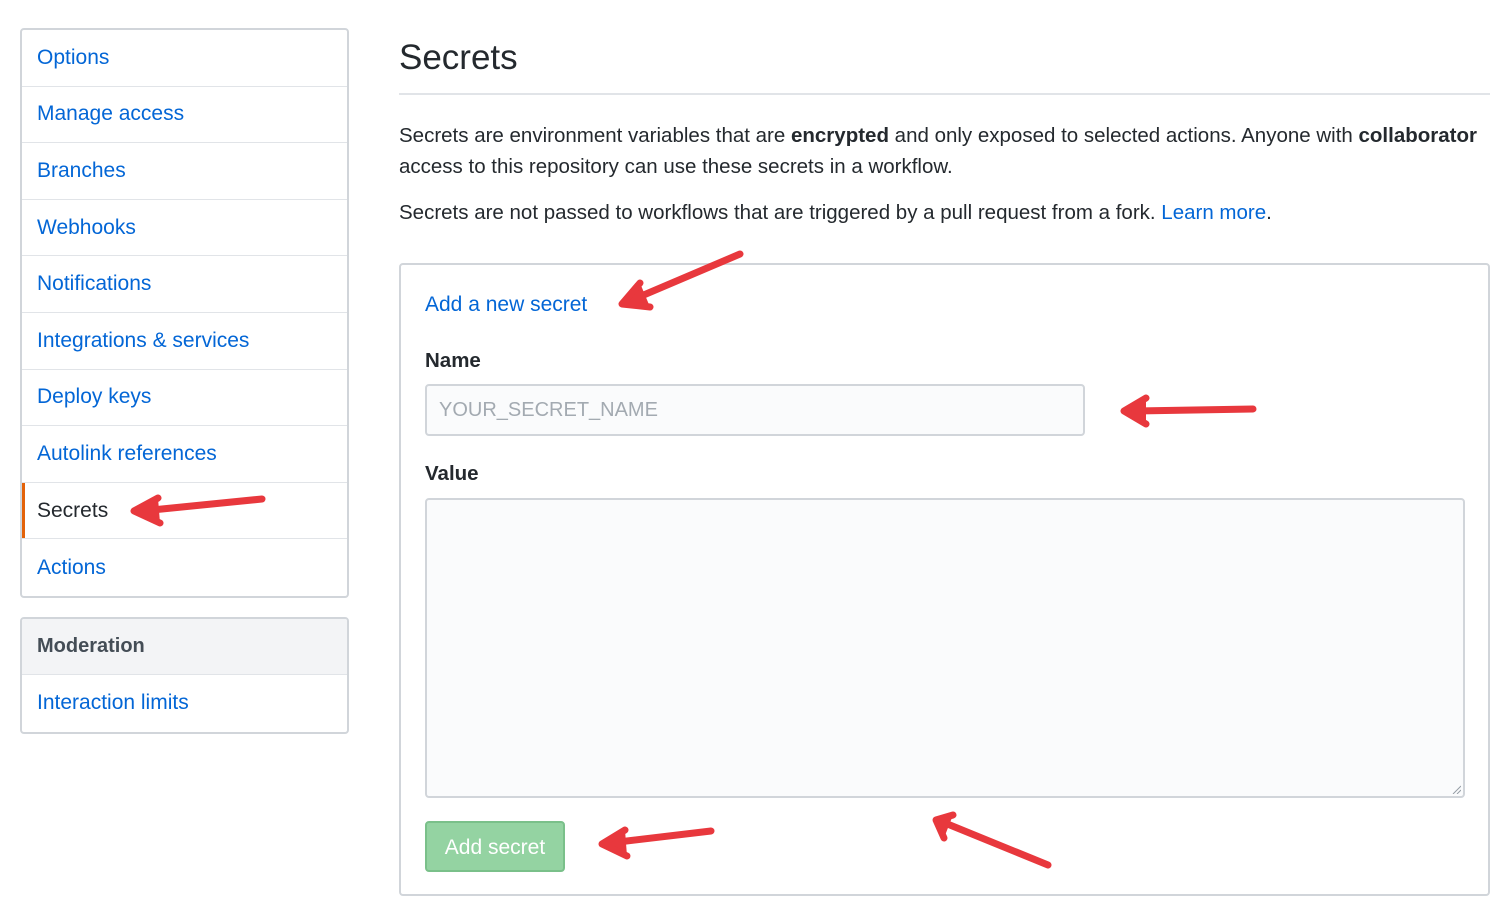  I want to click on sidebar-item-label: Deploy keys, so click(94, 397).